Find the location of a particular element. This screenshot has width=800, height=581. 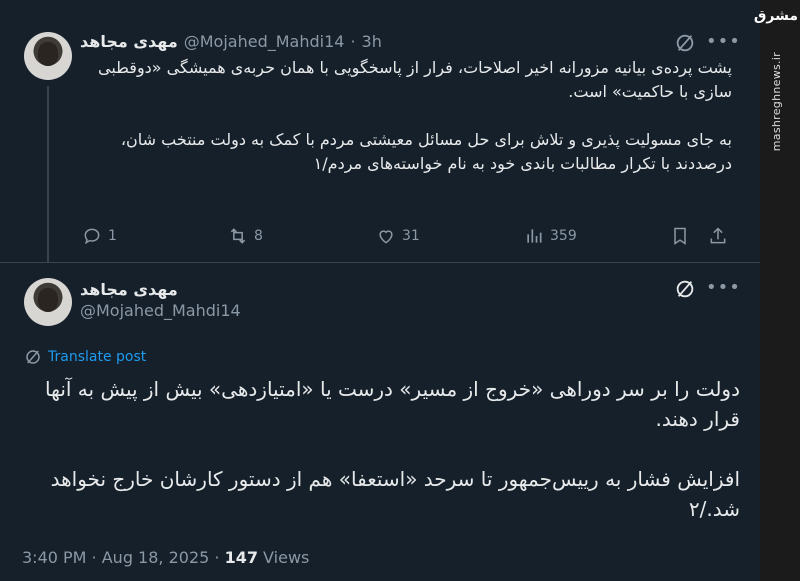

post-time: 3h is located at coordinates (372, 41).